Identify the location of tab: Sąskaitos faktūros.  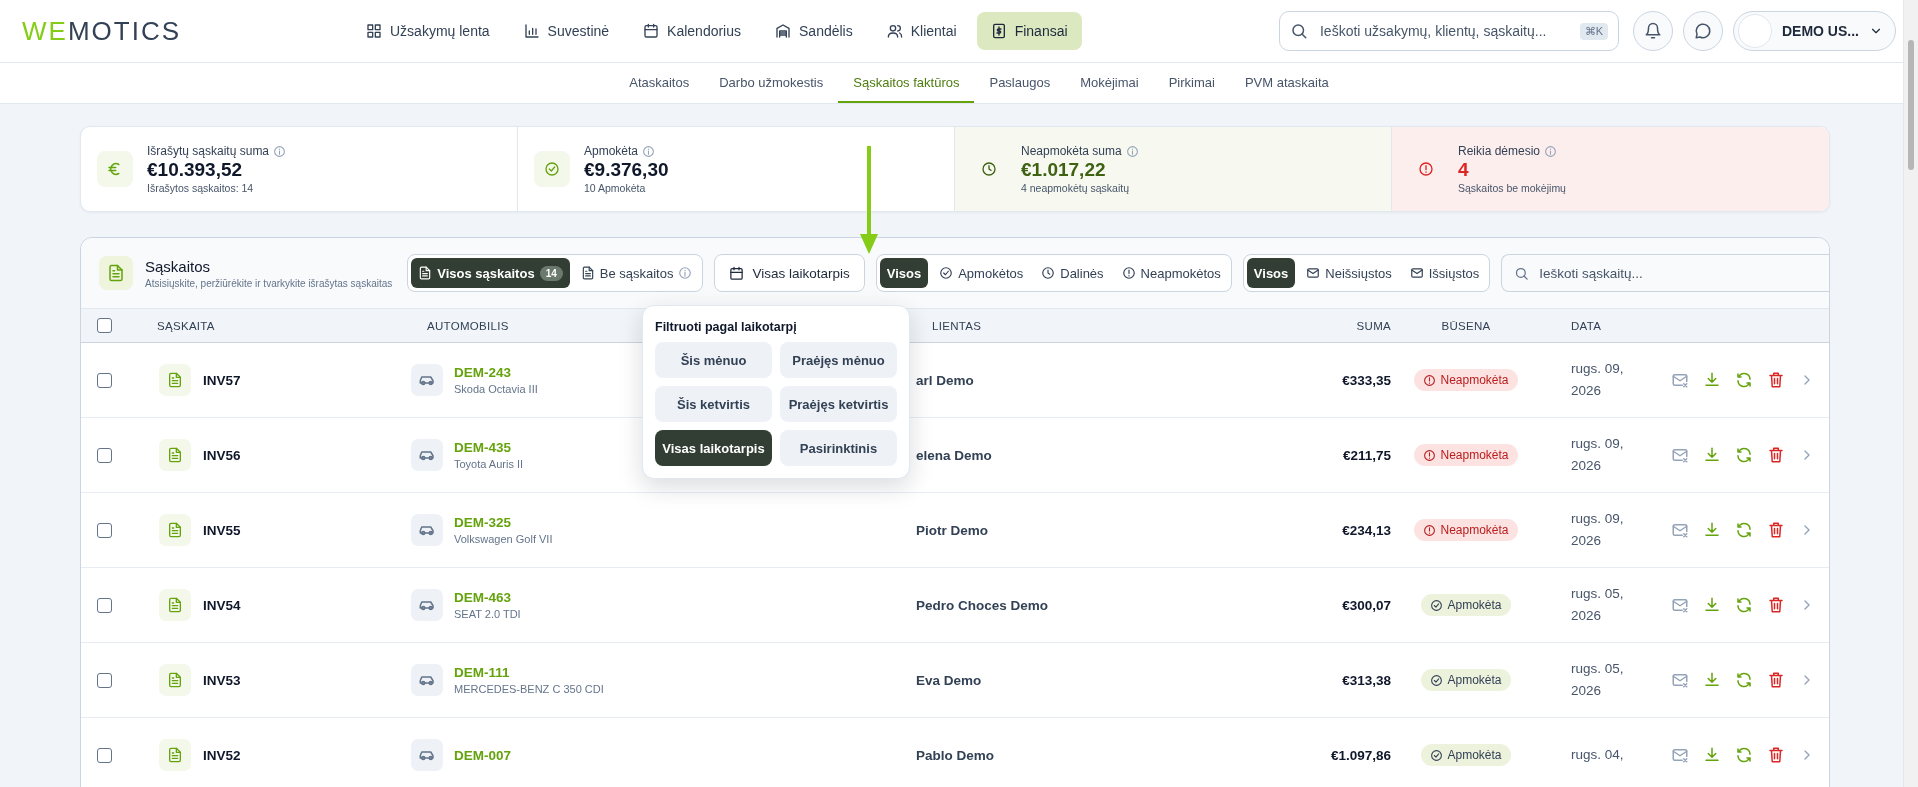
(906, 83).